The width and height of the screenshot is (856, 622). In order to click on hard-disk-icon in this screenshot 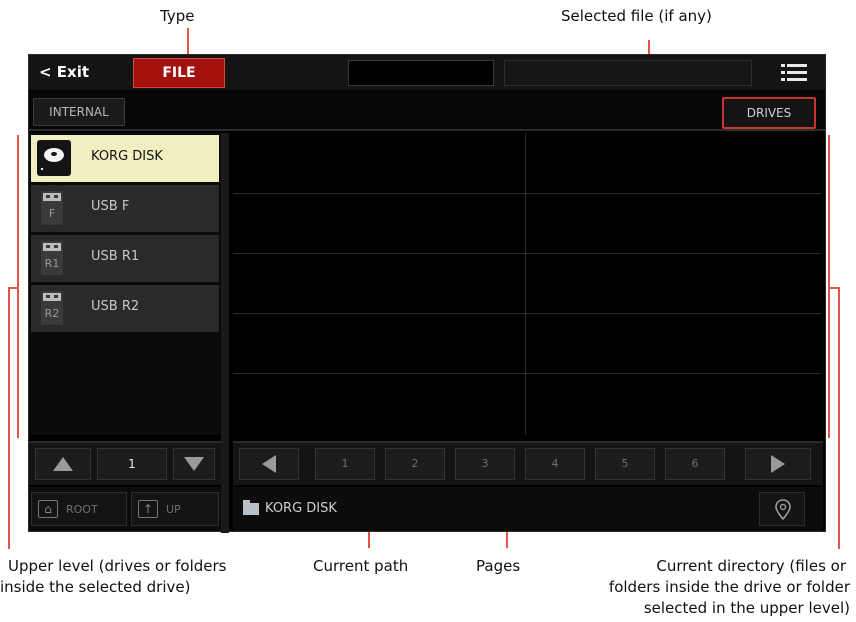, I will do `click(54, 158)`.